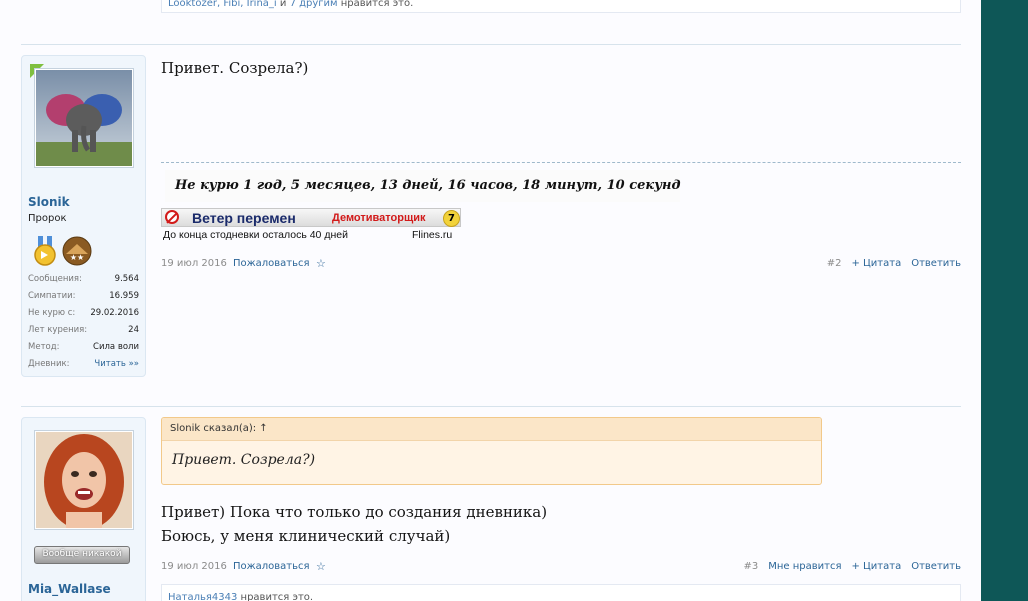  What do you see at coordinates (306, 536) in the screenshot?
I see `post-message-line-2: Боюсь, у меня клинический случай)` at bounding box center [306, 536].